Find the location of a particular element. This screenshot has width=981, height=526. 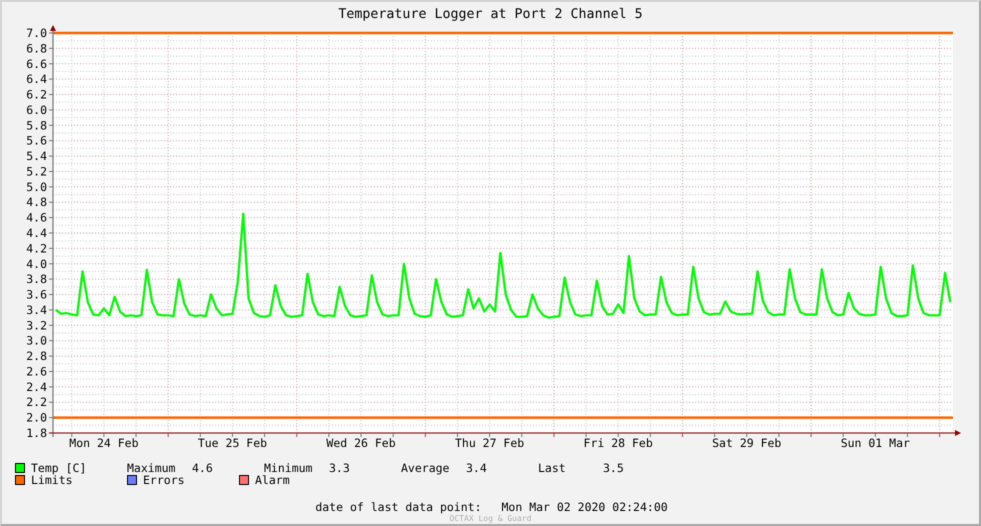

chart-title: Temperature Logger at Port 2 Channel 5 is located at coordinates (490, 14).